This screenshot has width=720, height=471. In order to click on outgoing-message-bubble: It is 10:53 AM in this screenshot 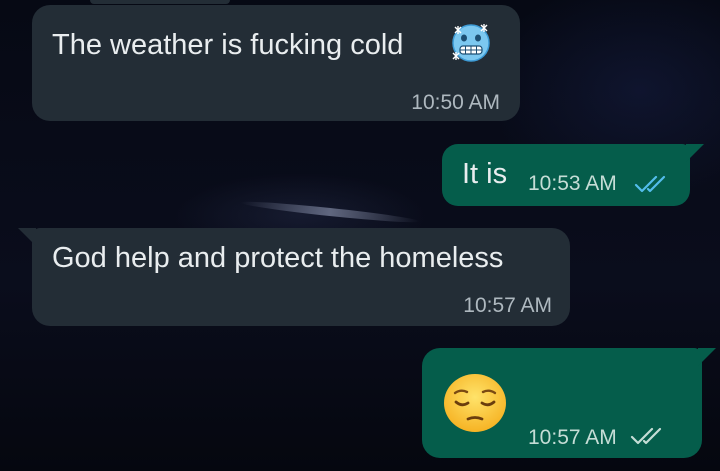, I will do `click(573, 175)`.